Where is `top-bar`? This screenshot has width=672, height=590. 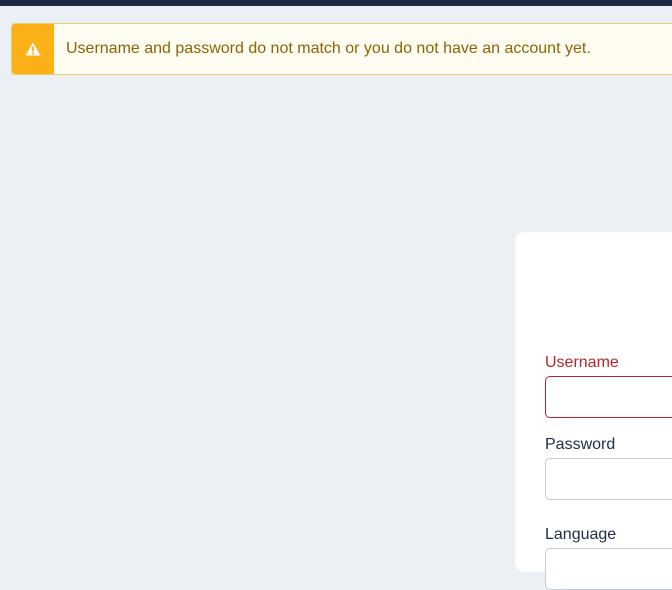 top-bar is located at coordinates (336, 3).